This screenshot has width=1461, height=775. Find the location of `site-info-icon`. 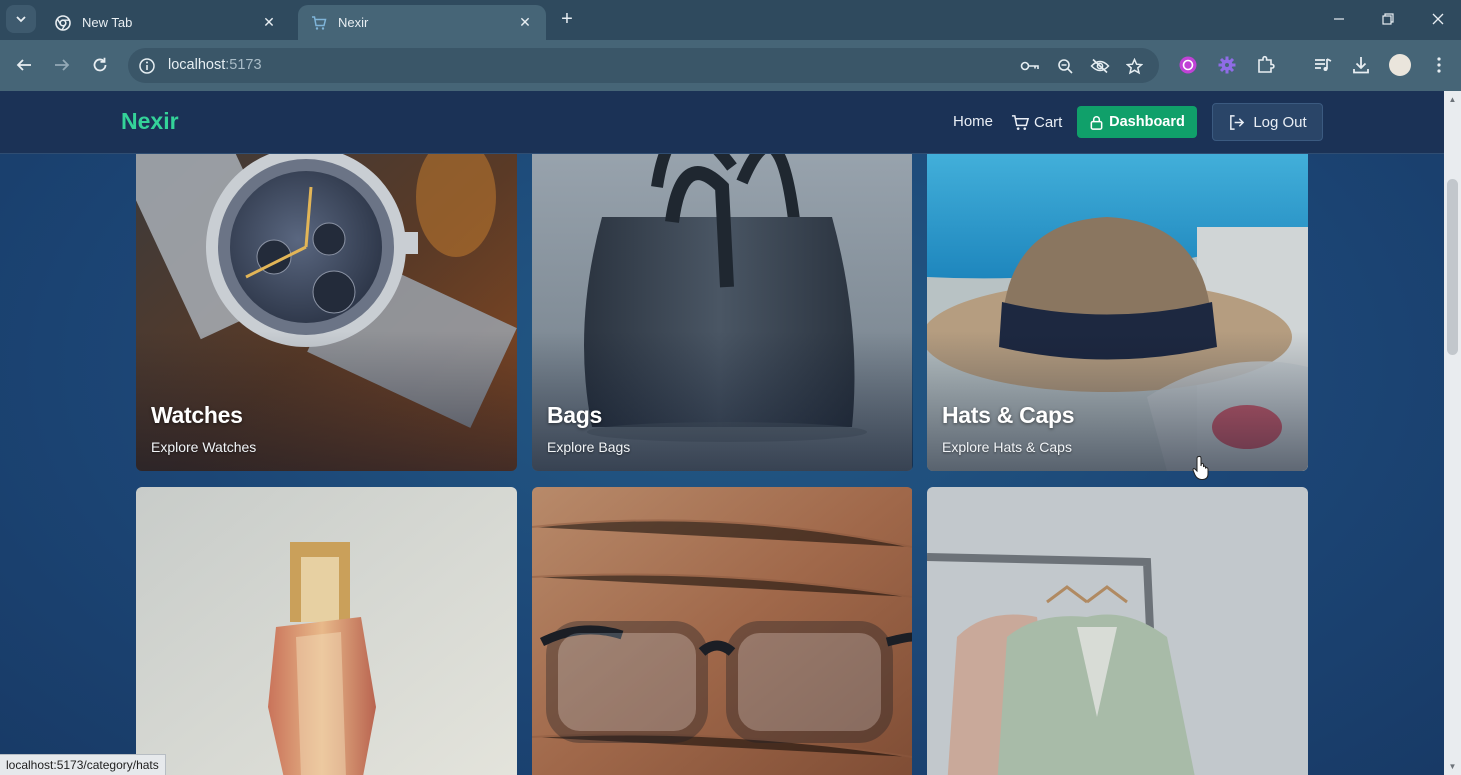

site-info-icon is located at coordinates (147, 66).